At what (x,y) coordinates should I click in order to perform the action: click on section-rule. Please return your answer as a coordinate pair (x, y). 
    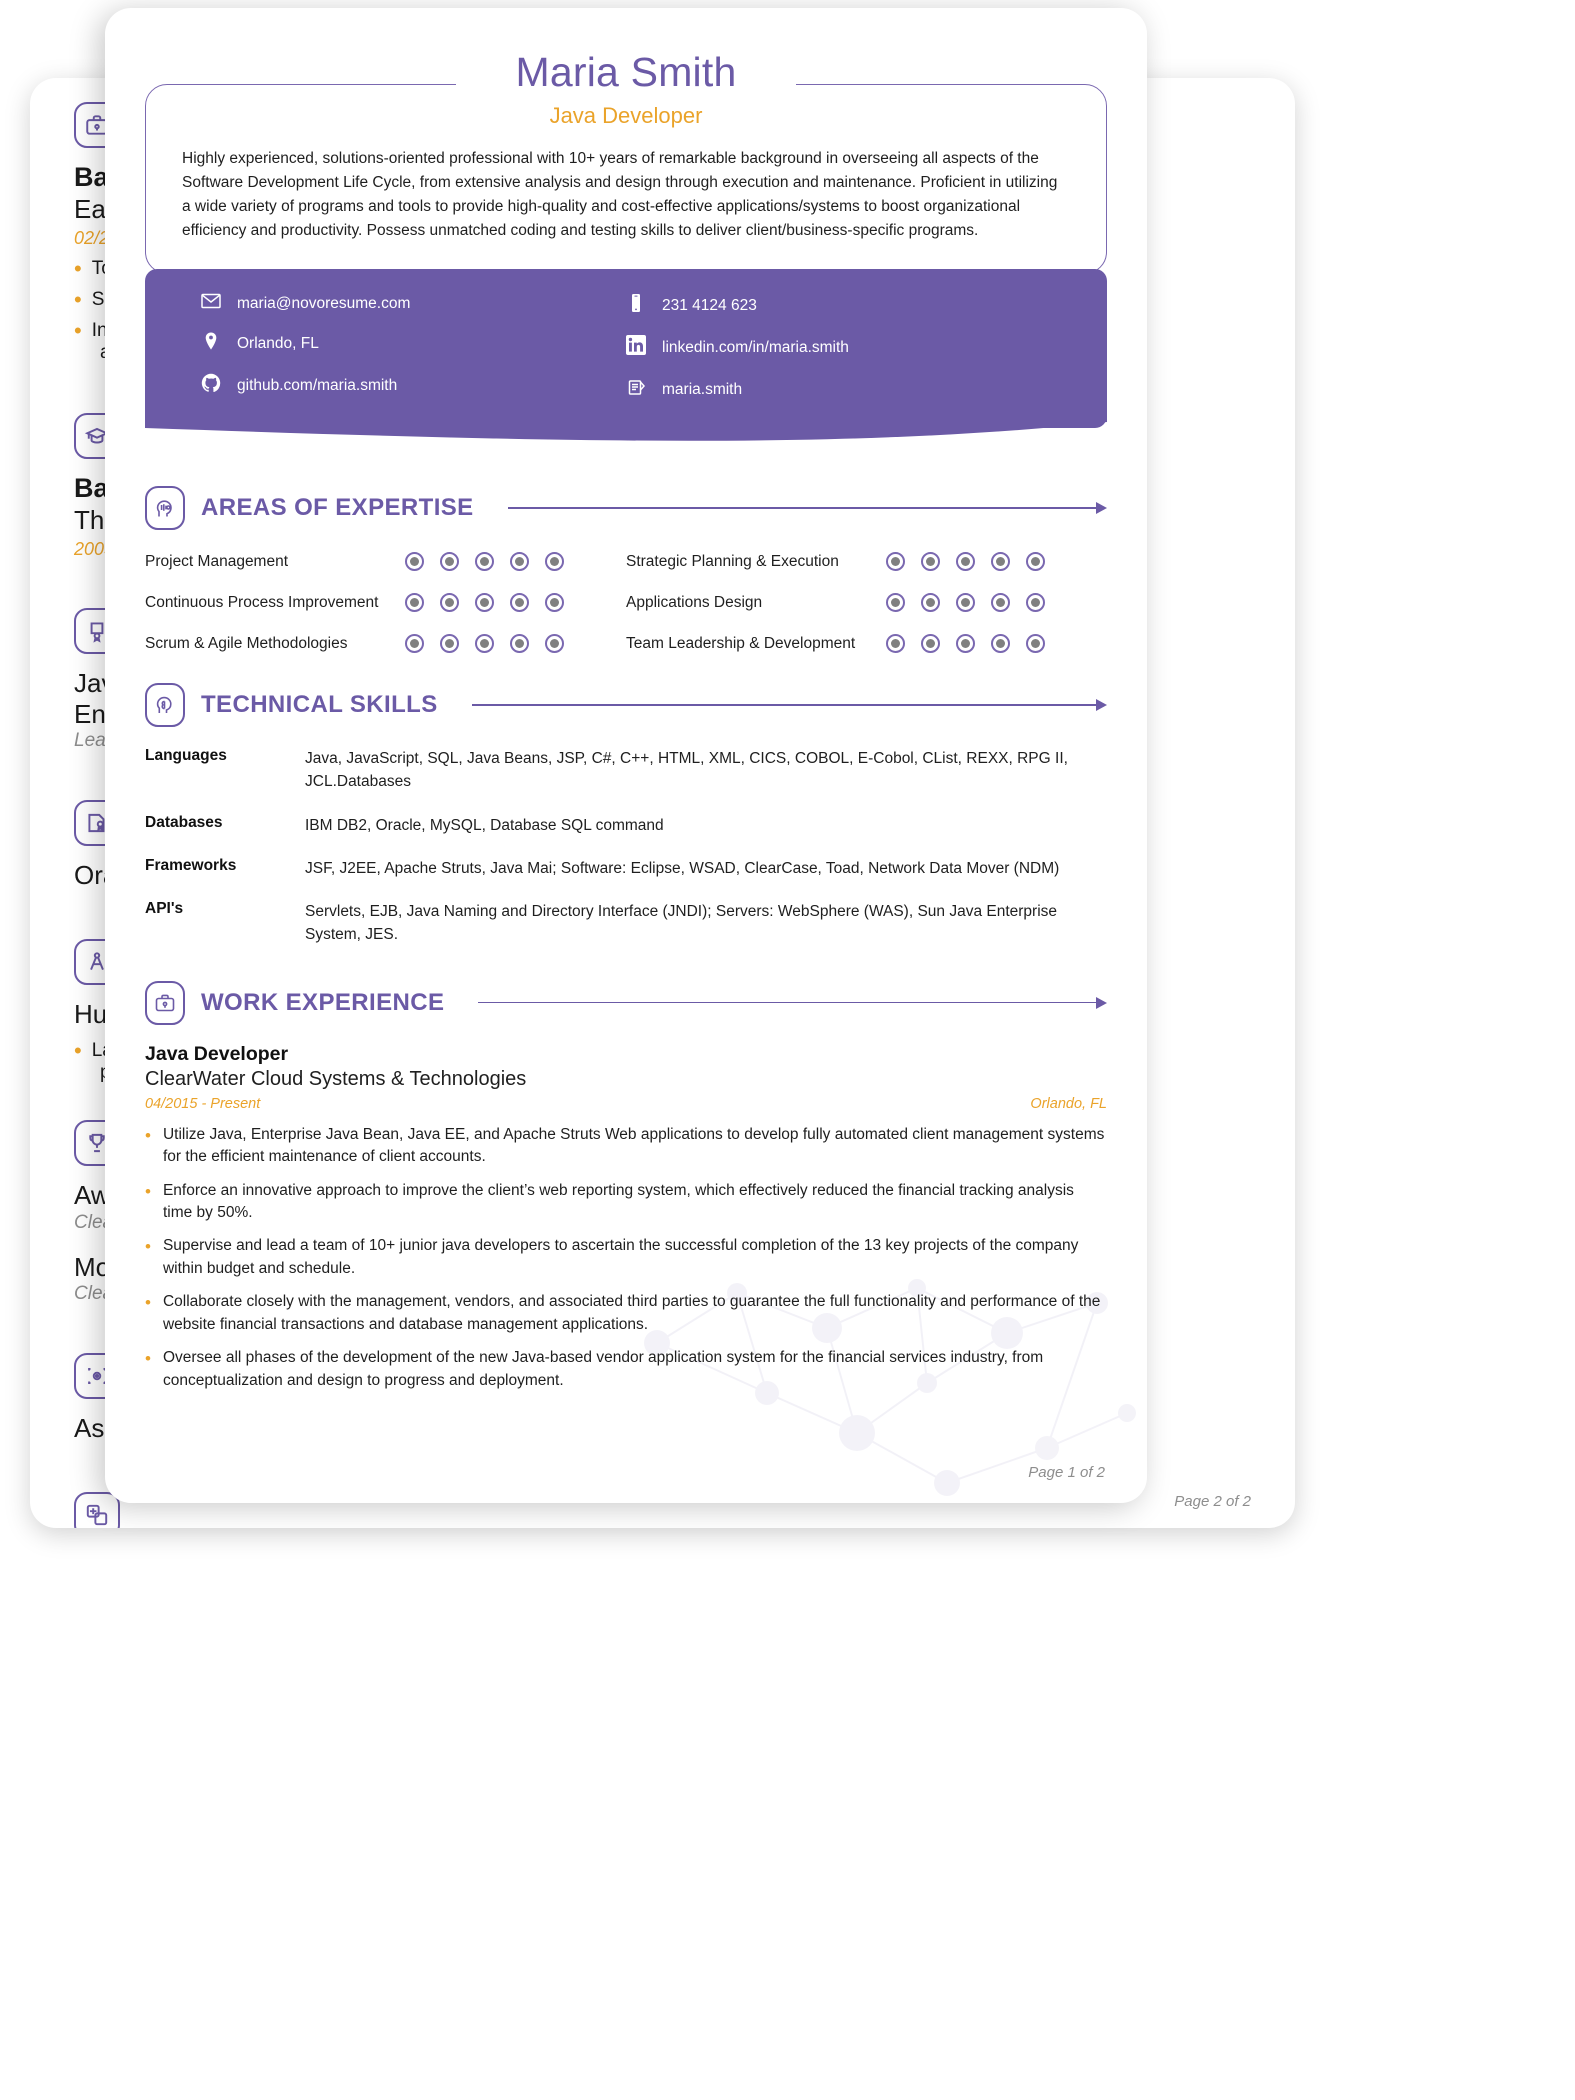
    Looking at the image, I should click on (789, 705).